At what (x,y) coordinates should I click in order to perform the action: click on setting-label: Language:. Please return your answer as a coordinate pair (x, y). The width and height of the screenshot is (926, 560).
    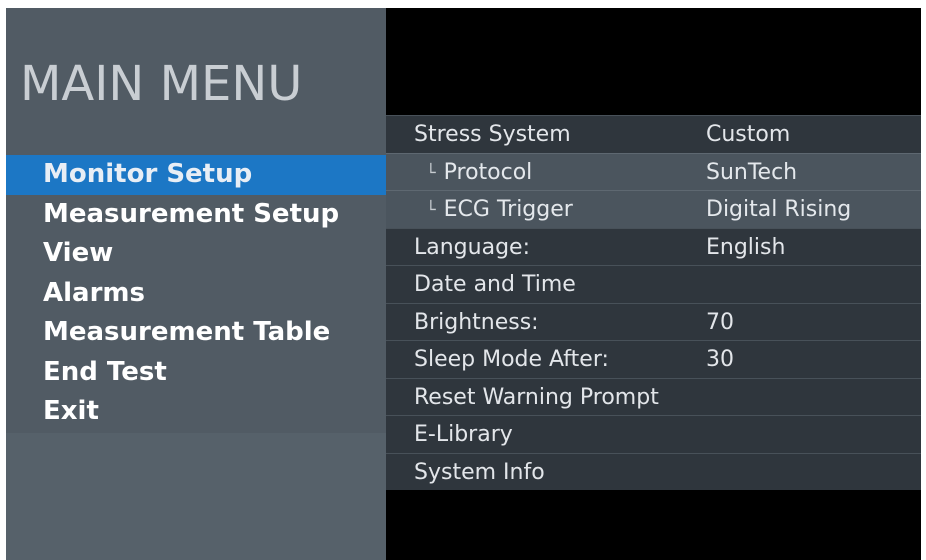
    Looking at the image, I should click on (472, 247).